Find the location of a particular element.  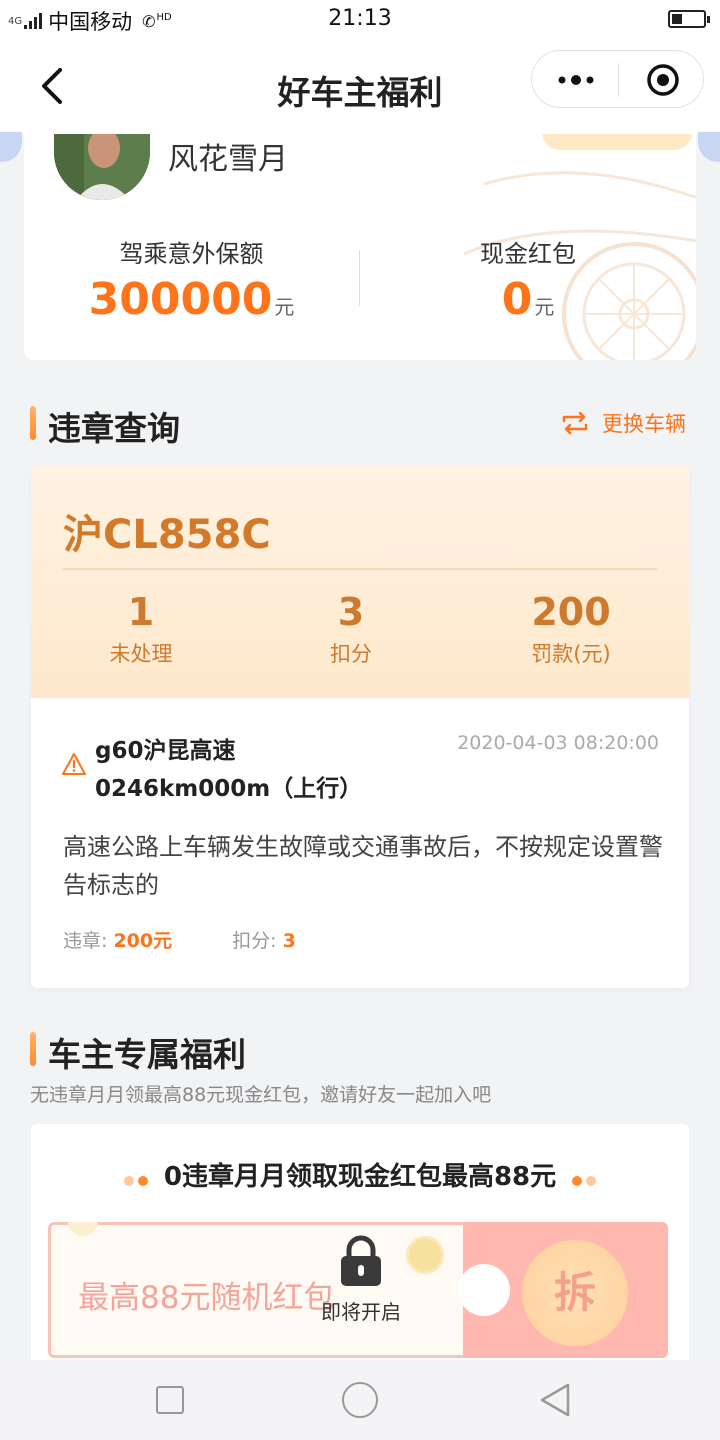

coupon-notch is located at coordinates (484, 1290).